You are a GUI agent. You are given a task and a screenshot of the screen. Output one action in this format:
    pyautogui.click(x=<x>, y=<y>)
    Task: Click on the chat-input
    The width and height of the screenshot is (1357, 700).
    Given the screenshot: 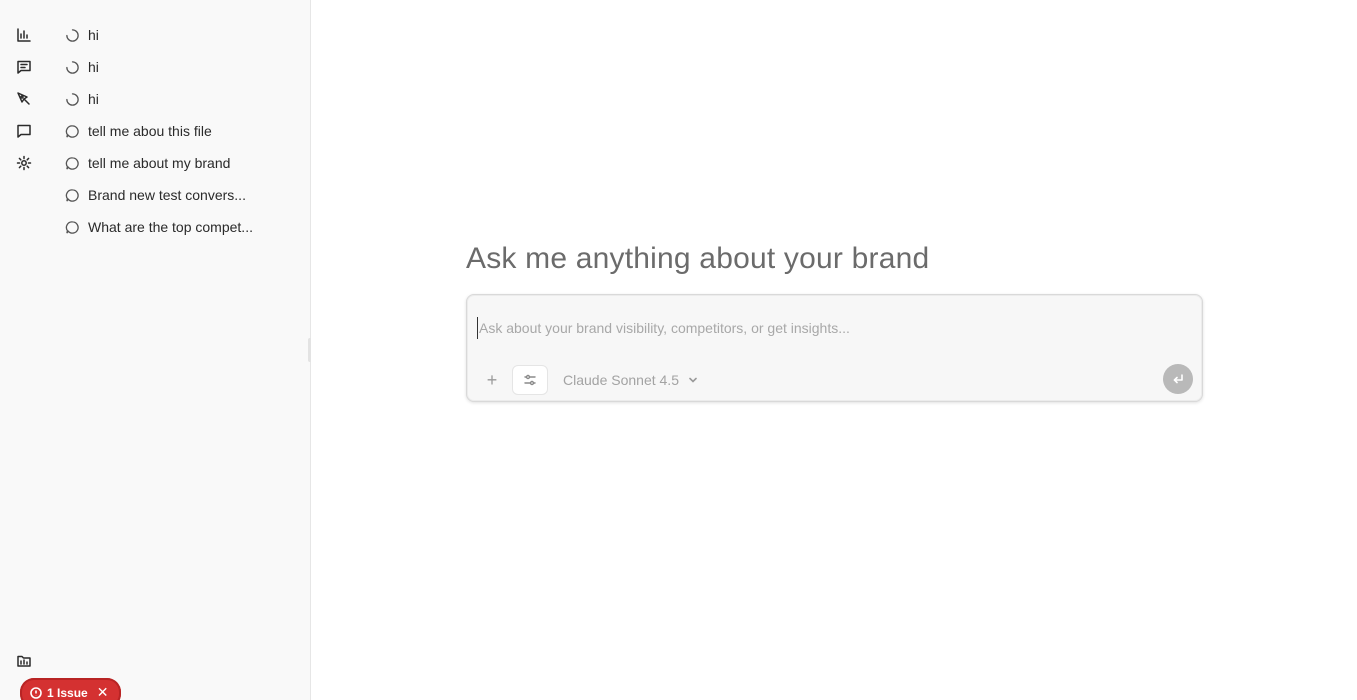 What is the action you would take?
    pyautogui.click(x=827, y=328)
    